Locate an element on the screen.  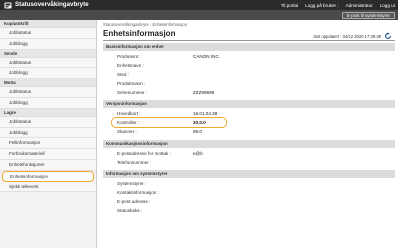
row-value: ZZZ99999 is located at coordinates (204, 92).